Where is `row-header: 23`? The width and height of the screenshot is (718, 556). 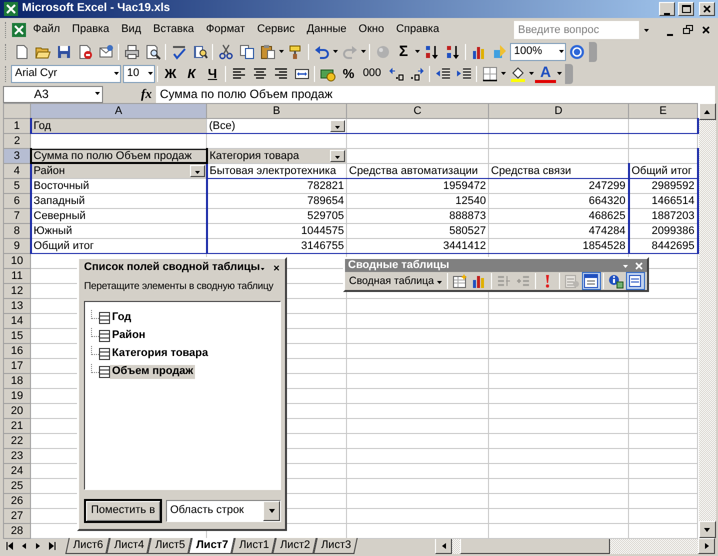 row-header: 23 is located at coordinates (17, 456).